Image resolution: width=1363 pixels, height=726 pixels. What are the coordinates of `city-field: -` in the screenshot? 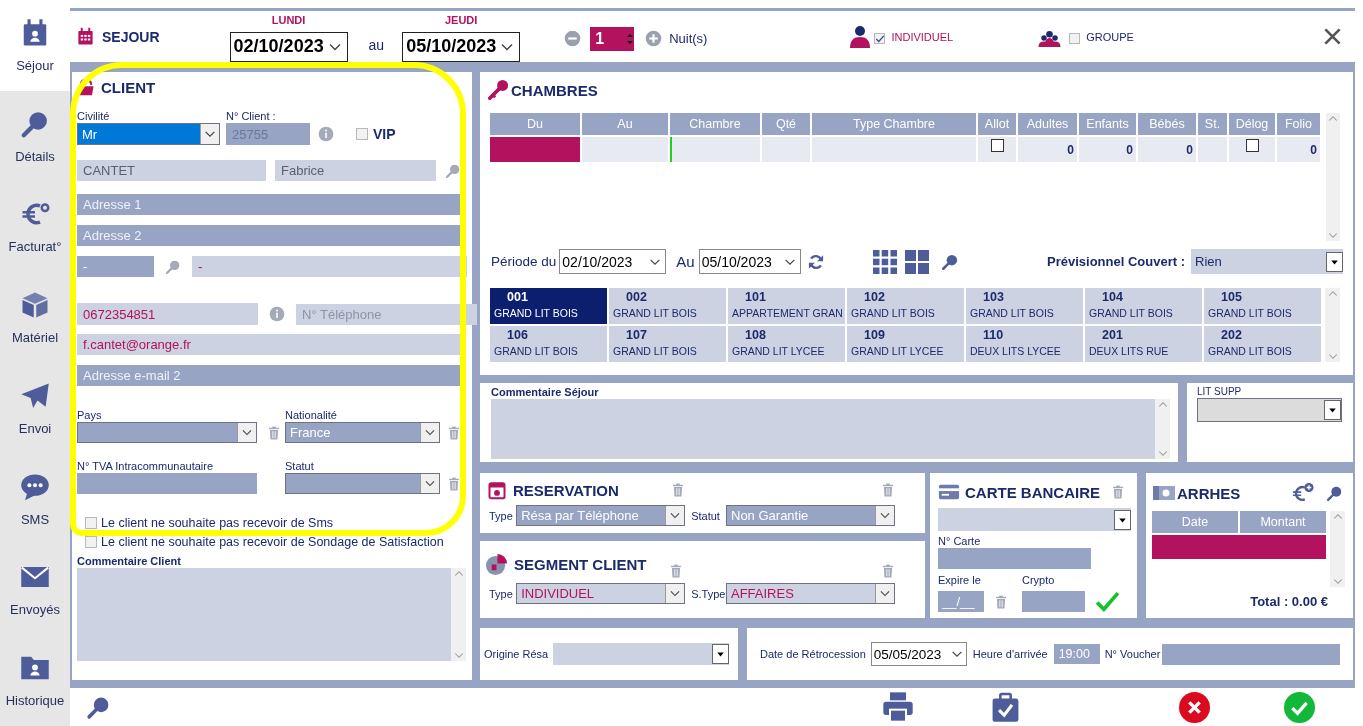 It's located at (329, 266).